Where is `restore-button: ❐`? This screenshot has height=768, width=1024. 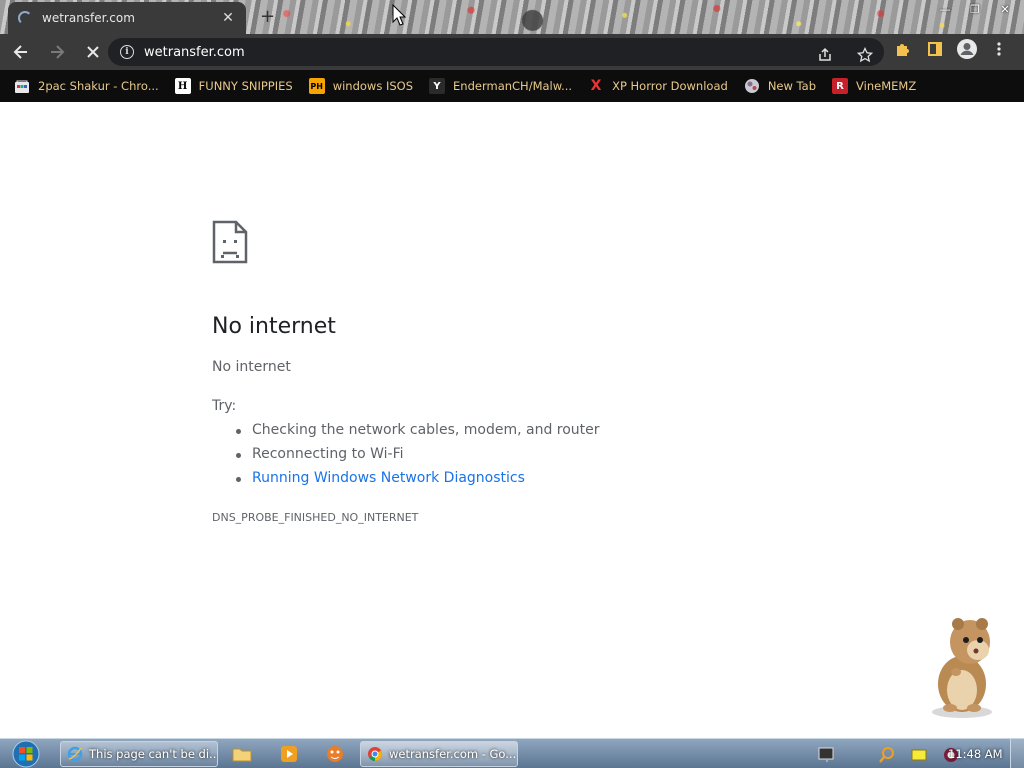
restore-button: ❐ is located at coordinates (975, 9).